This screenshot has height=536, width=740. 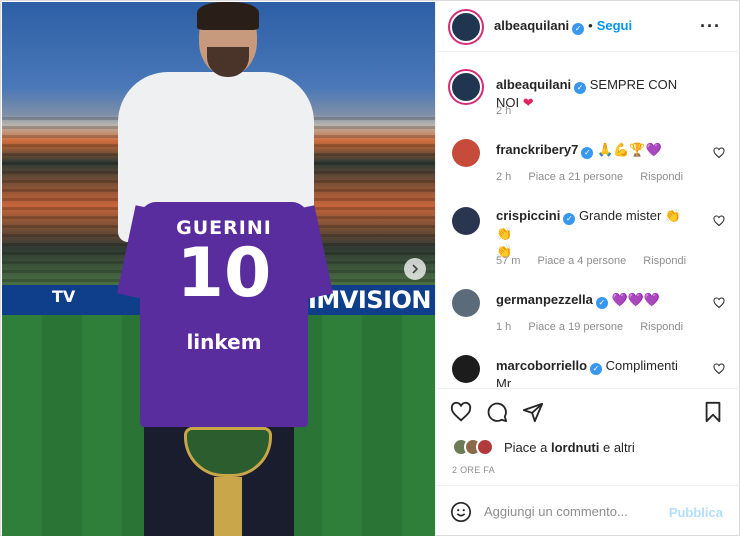 I want to click on post-timestamp: 2 ORE FA, so click(x=473, y=470).